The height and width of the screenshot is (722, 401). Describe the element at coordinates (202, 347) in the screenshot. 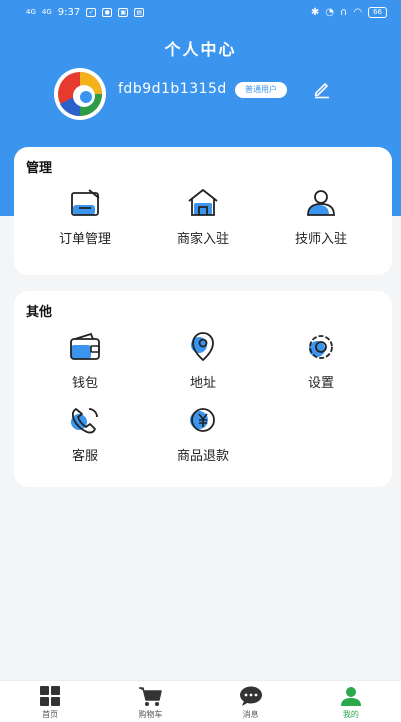

I see `location-icon` at that location.